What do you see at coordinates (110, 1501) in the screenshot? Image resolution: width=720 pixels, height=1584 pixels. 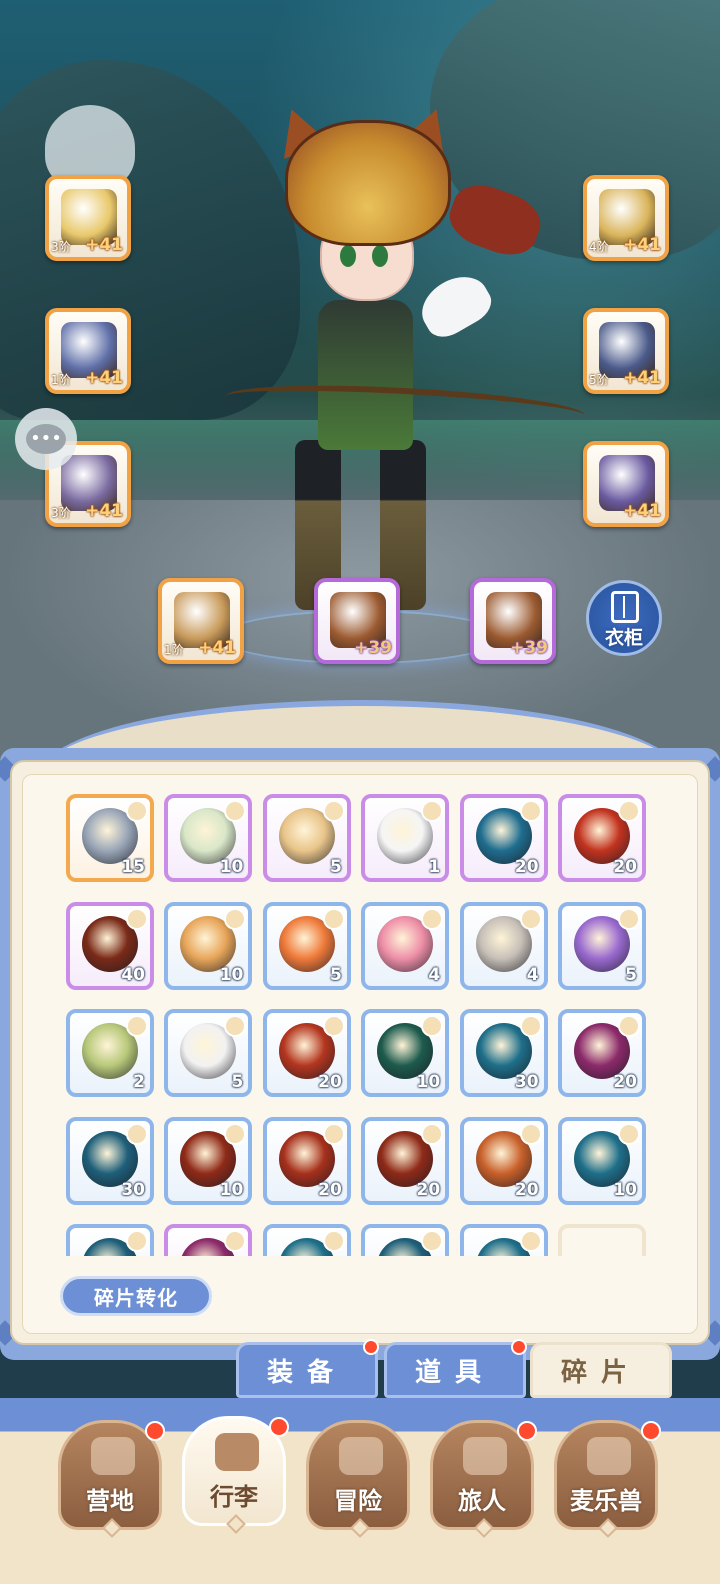 I see `nav-label: 营地` at bounding box center [110, 1501].